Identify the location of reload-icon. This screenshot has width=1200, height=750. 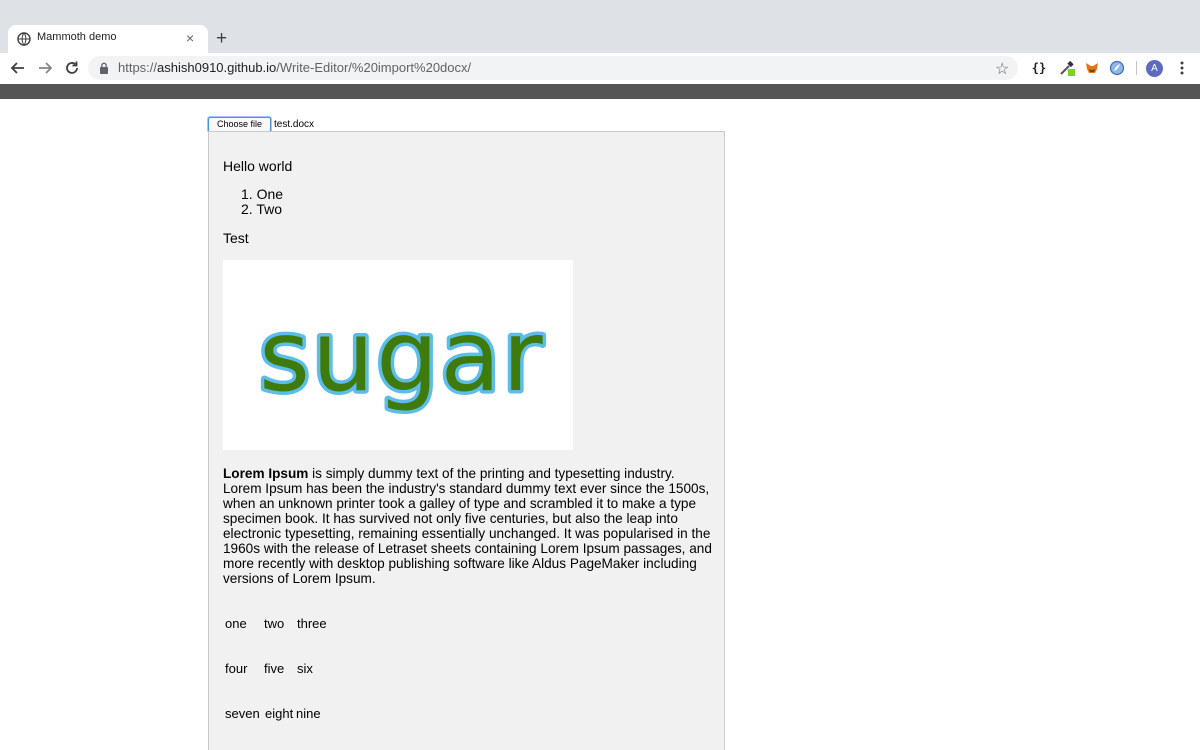
(72, 68).